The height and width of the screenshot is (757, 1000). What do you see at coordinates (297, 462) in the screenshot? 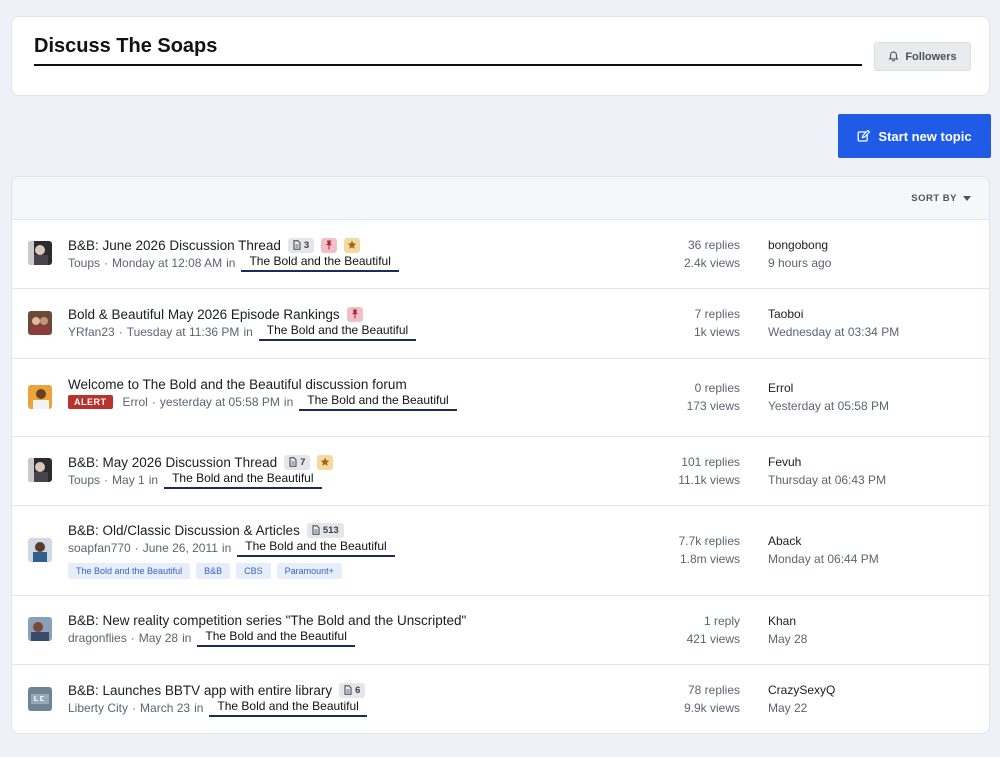
I see `pages-badge: 7` at bounding box center [297, 462].